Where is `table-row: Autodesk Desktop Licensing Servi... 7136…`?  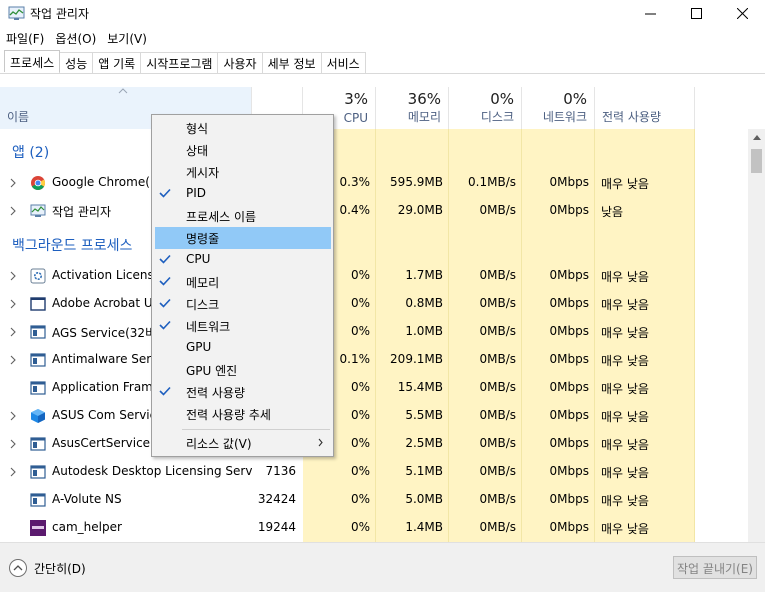 table-row: Autodesk Desktop Licensing Servi... 7136… is located at coordinates (374, 472).